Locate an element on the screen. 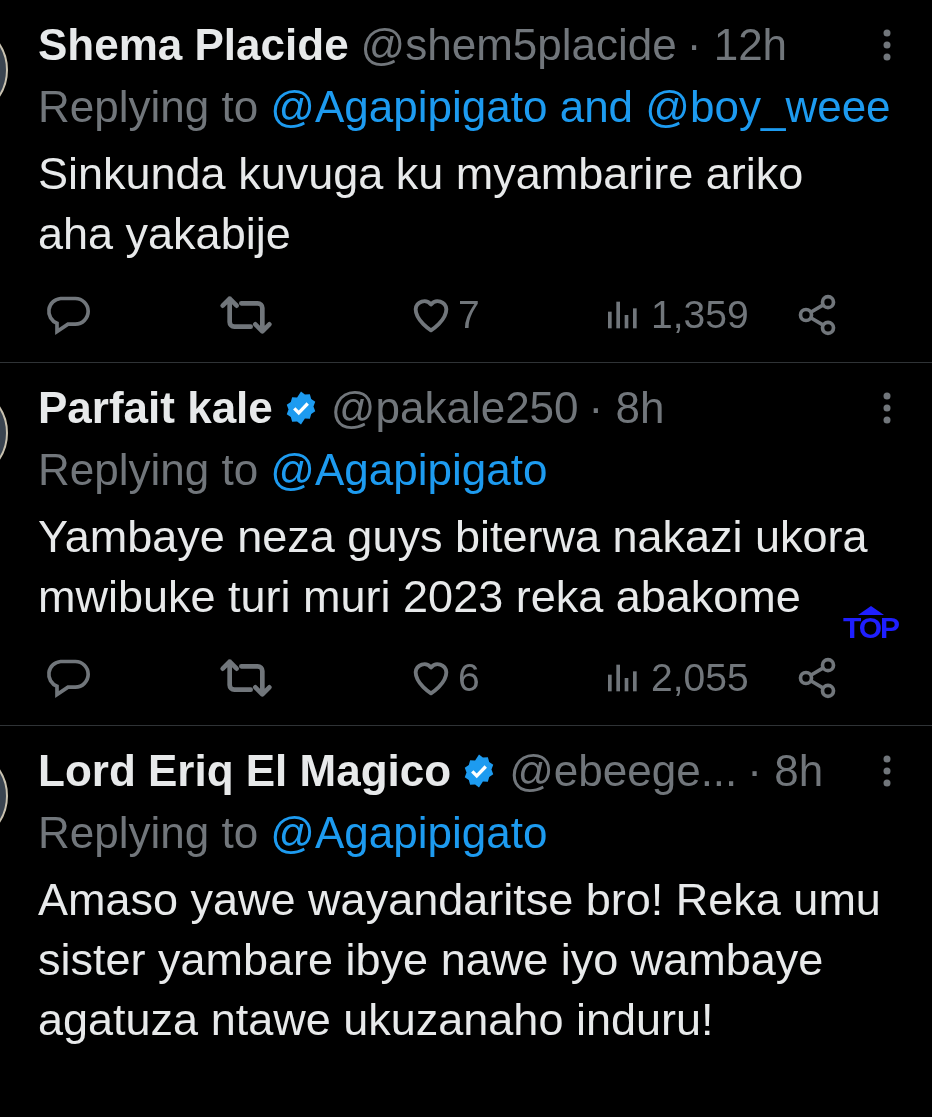  timestamp: · 12h is located at coordinates (737, 45).